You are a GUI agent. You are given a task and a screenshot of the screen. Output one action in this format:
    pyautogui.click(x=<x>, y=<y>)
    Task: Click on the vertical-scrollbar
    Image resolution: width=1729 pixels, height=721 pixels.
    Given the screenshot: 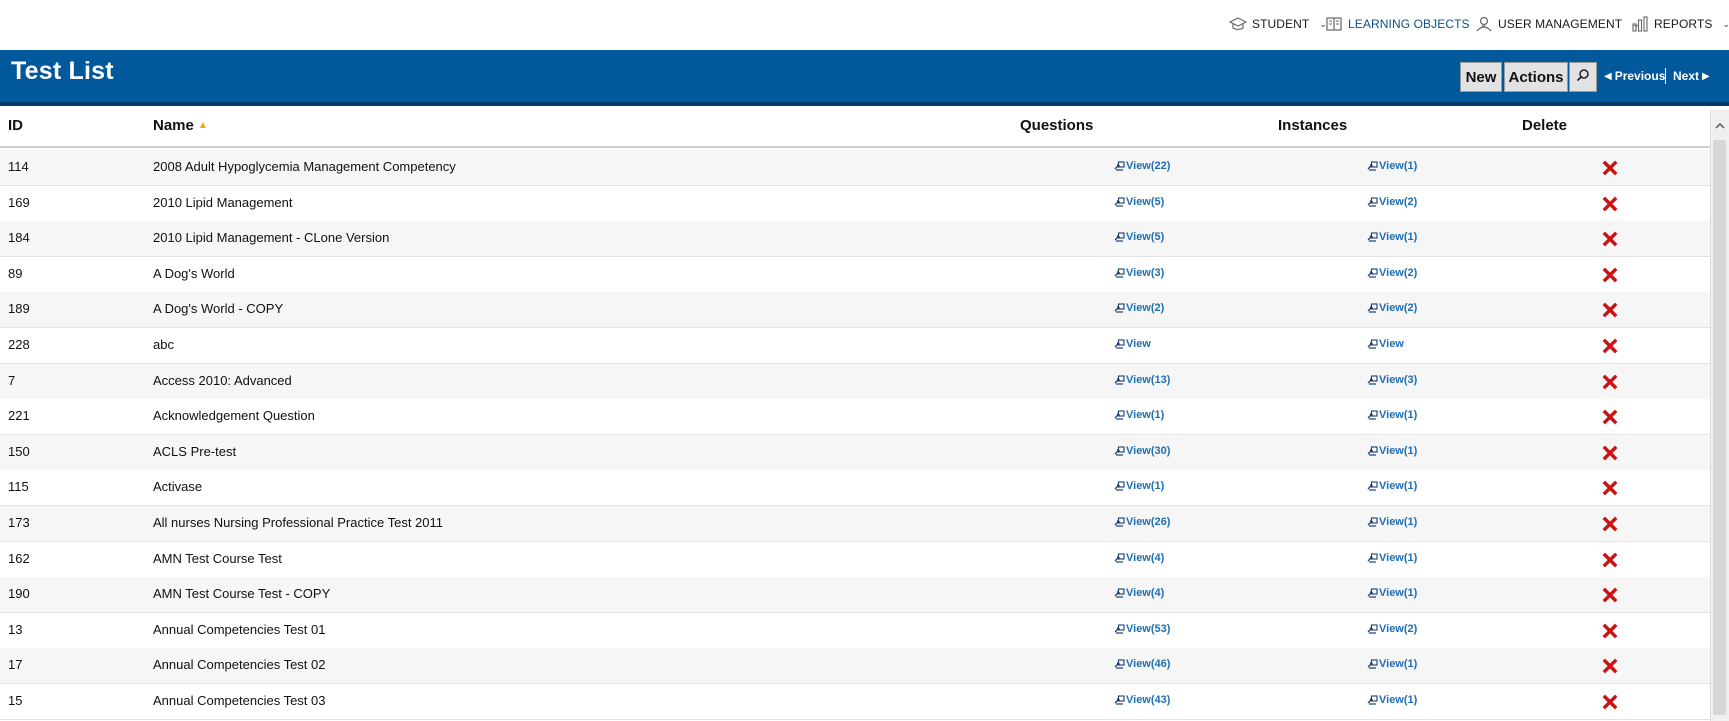 What is the action you would take?
    pyautogui.click(x=1719, y=415)
    